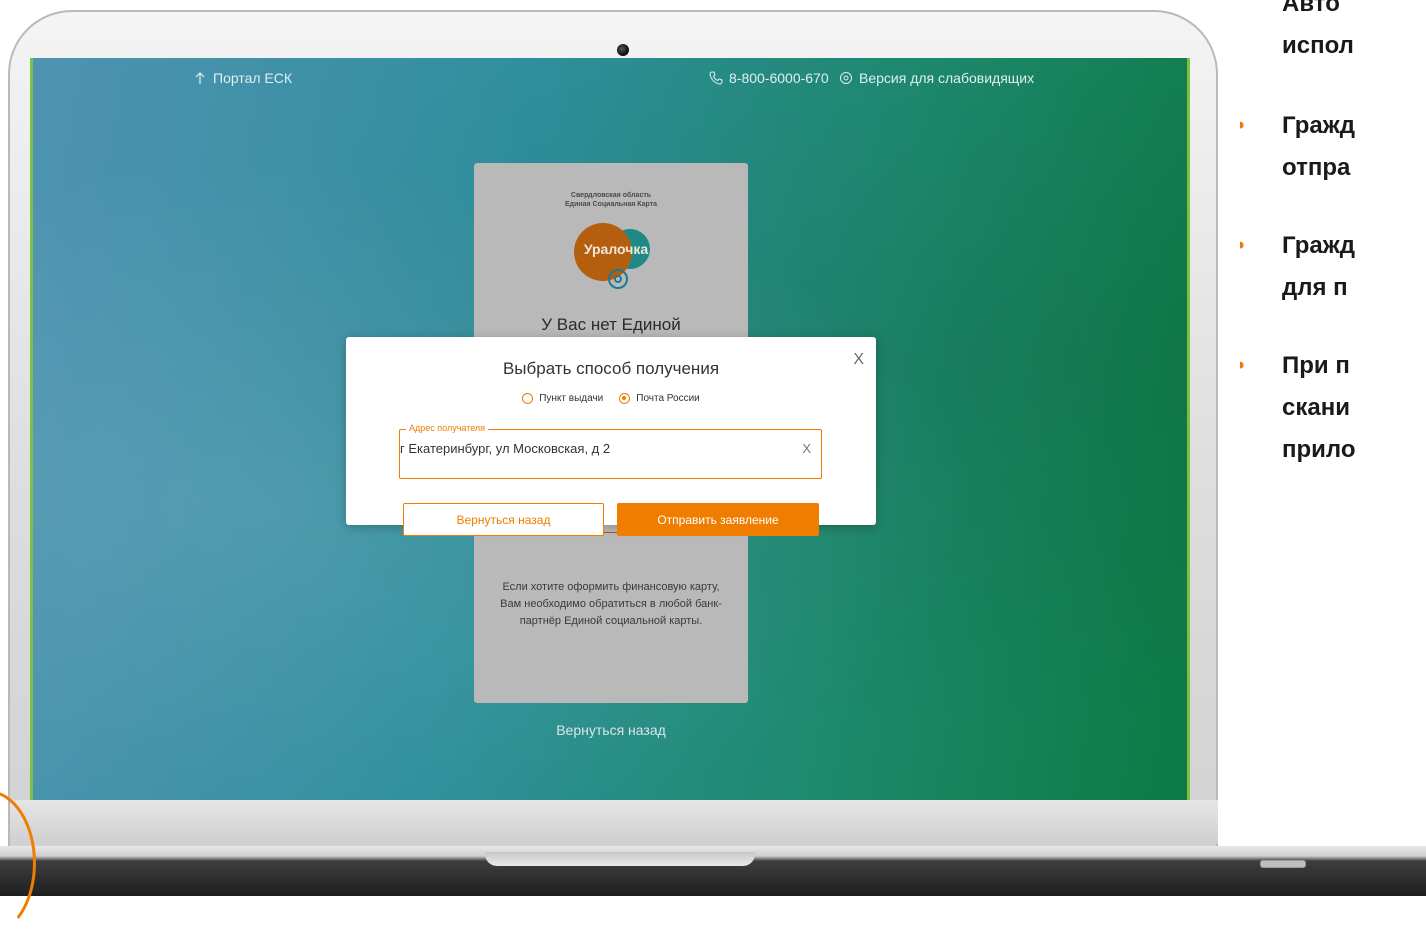 The image size is (1426, 936). Describe the element at coordinates (1318, 45) in the screenshot. I see `slide-line-text: испол` at that location.